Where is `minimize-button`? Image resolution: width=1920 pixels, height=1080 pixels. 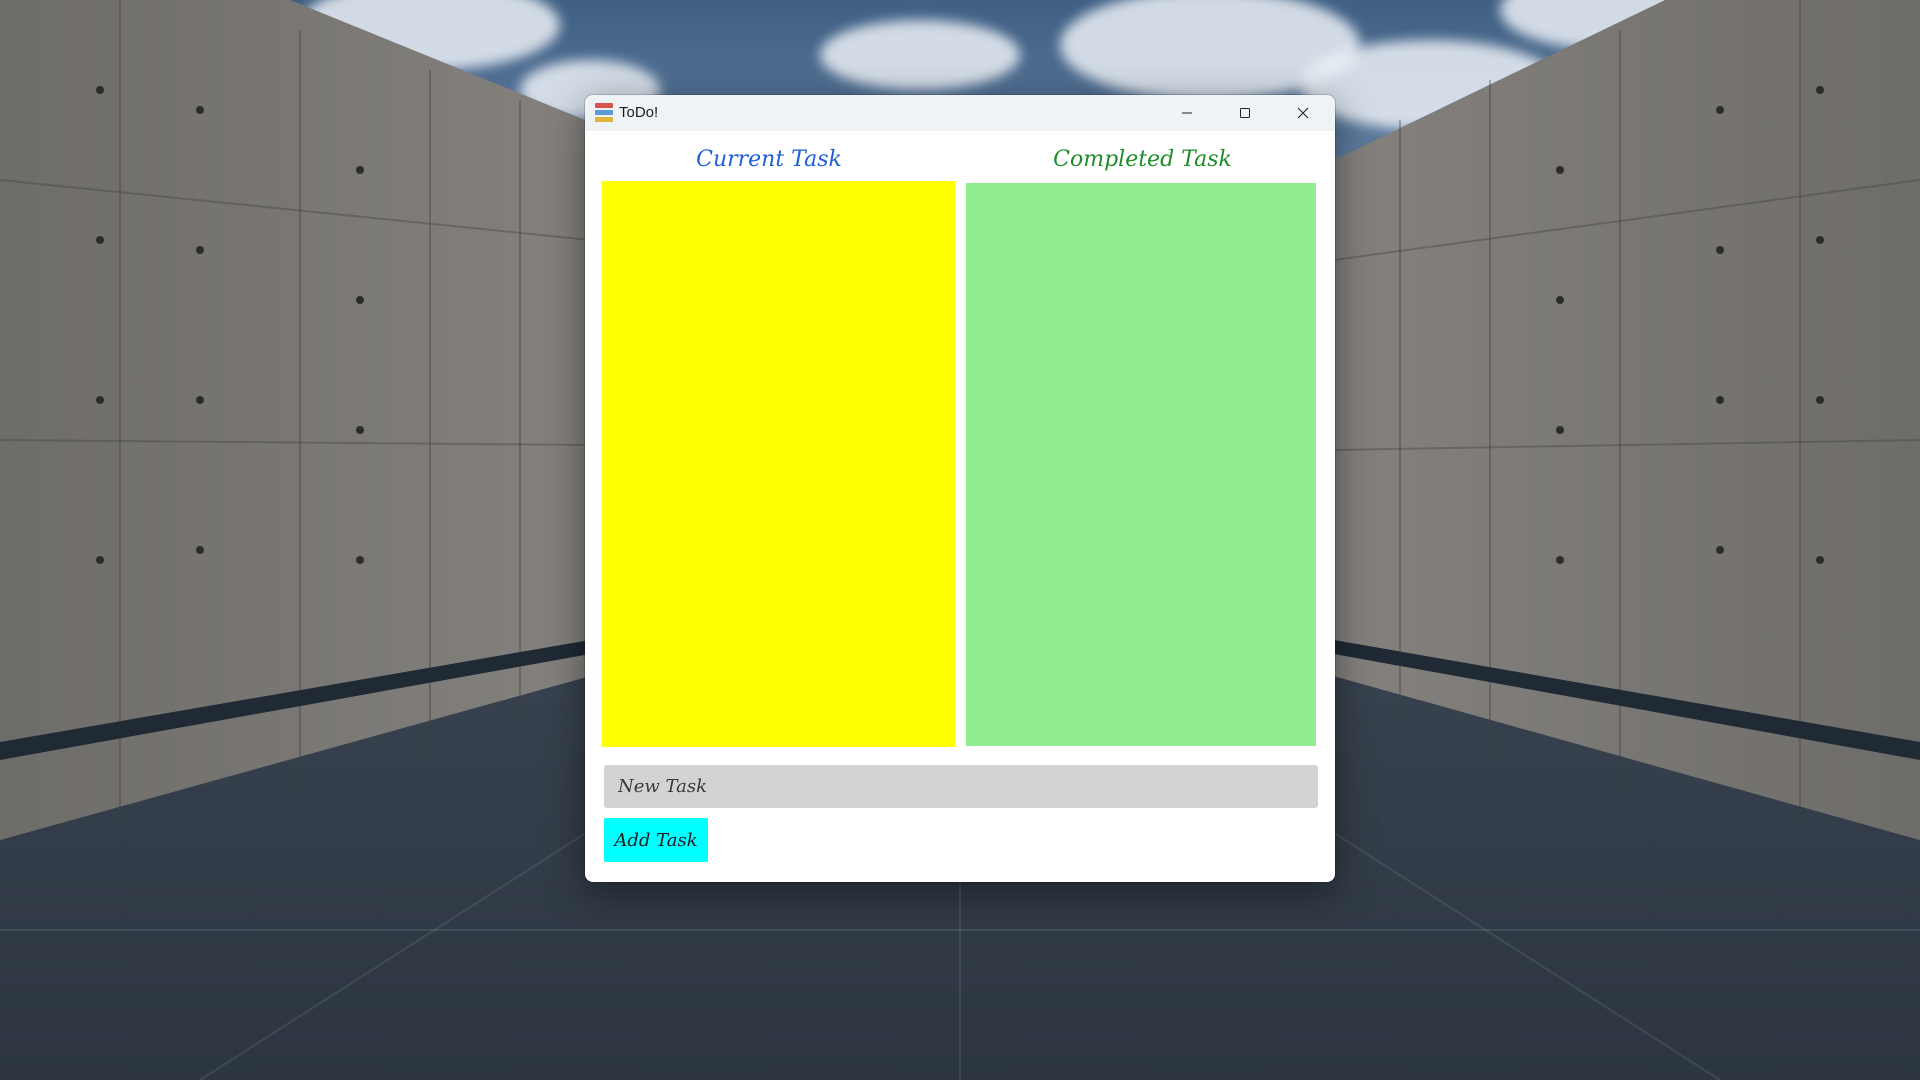
minimize-button is located at coordinates (1187, 113).